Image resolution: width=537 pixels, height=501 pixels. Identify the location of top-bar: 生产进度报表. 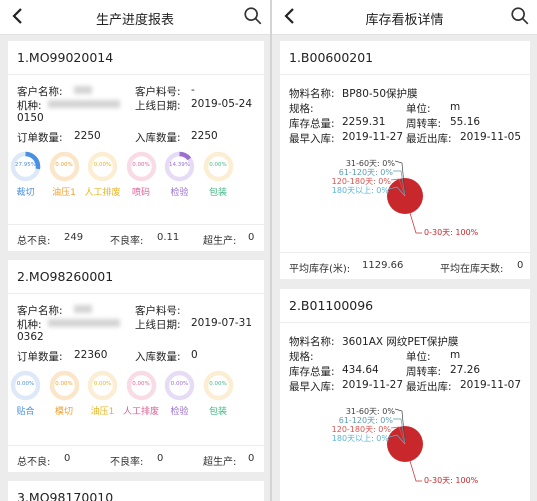
(135, 17).